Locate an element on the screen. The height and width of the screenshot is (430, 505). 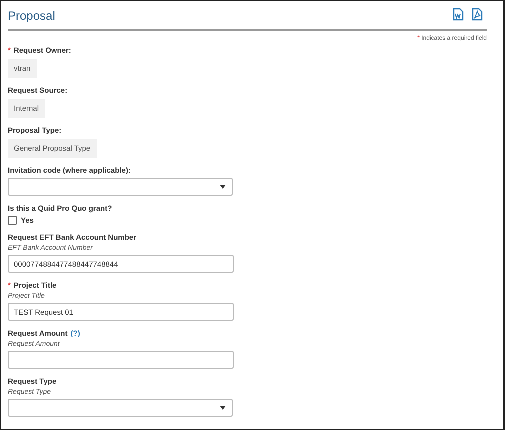
input-field is located at coordinates (121, 360).